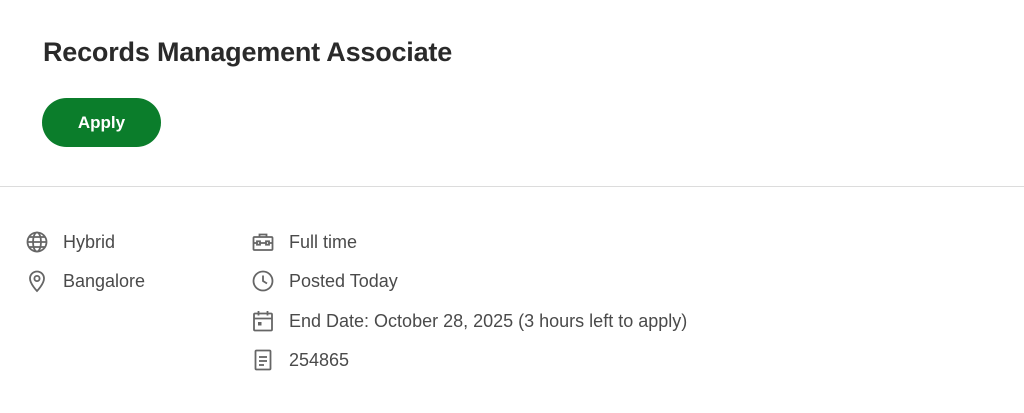 Image resolution: width=1024 pixels, height=413 pixels. Describe the element at coordinates (263, 360) in the screenshot. I see `document-icon` at that location.